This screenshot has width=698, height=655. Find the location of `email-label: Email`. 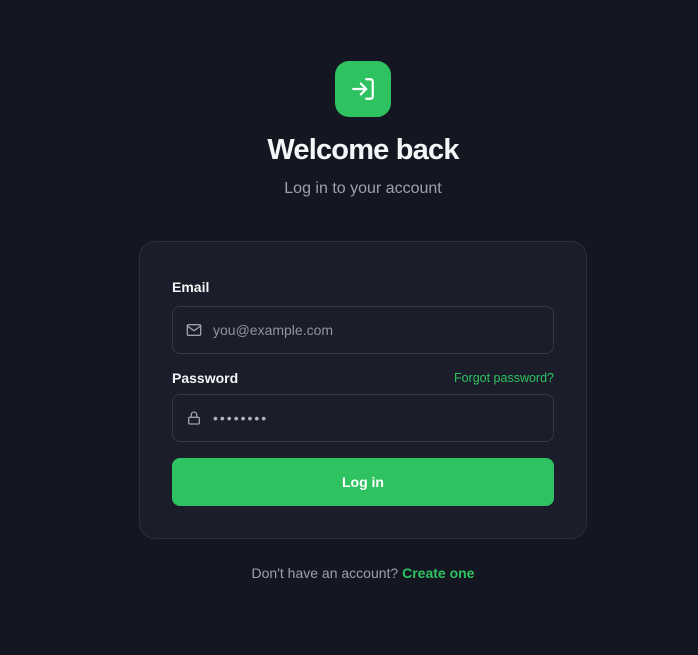

email-label: Email is located at coordinates (191, 287).